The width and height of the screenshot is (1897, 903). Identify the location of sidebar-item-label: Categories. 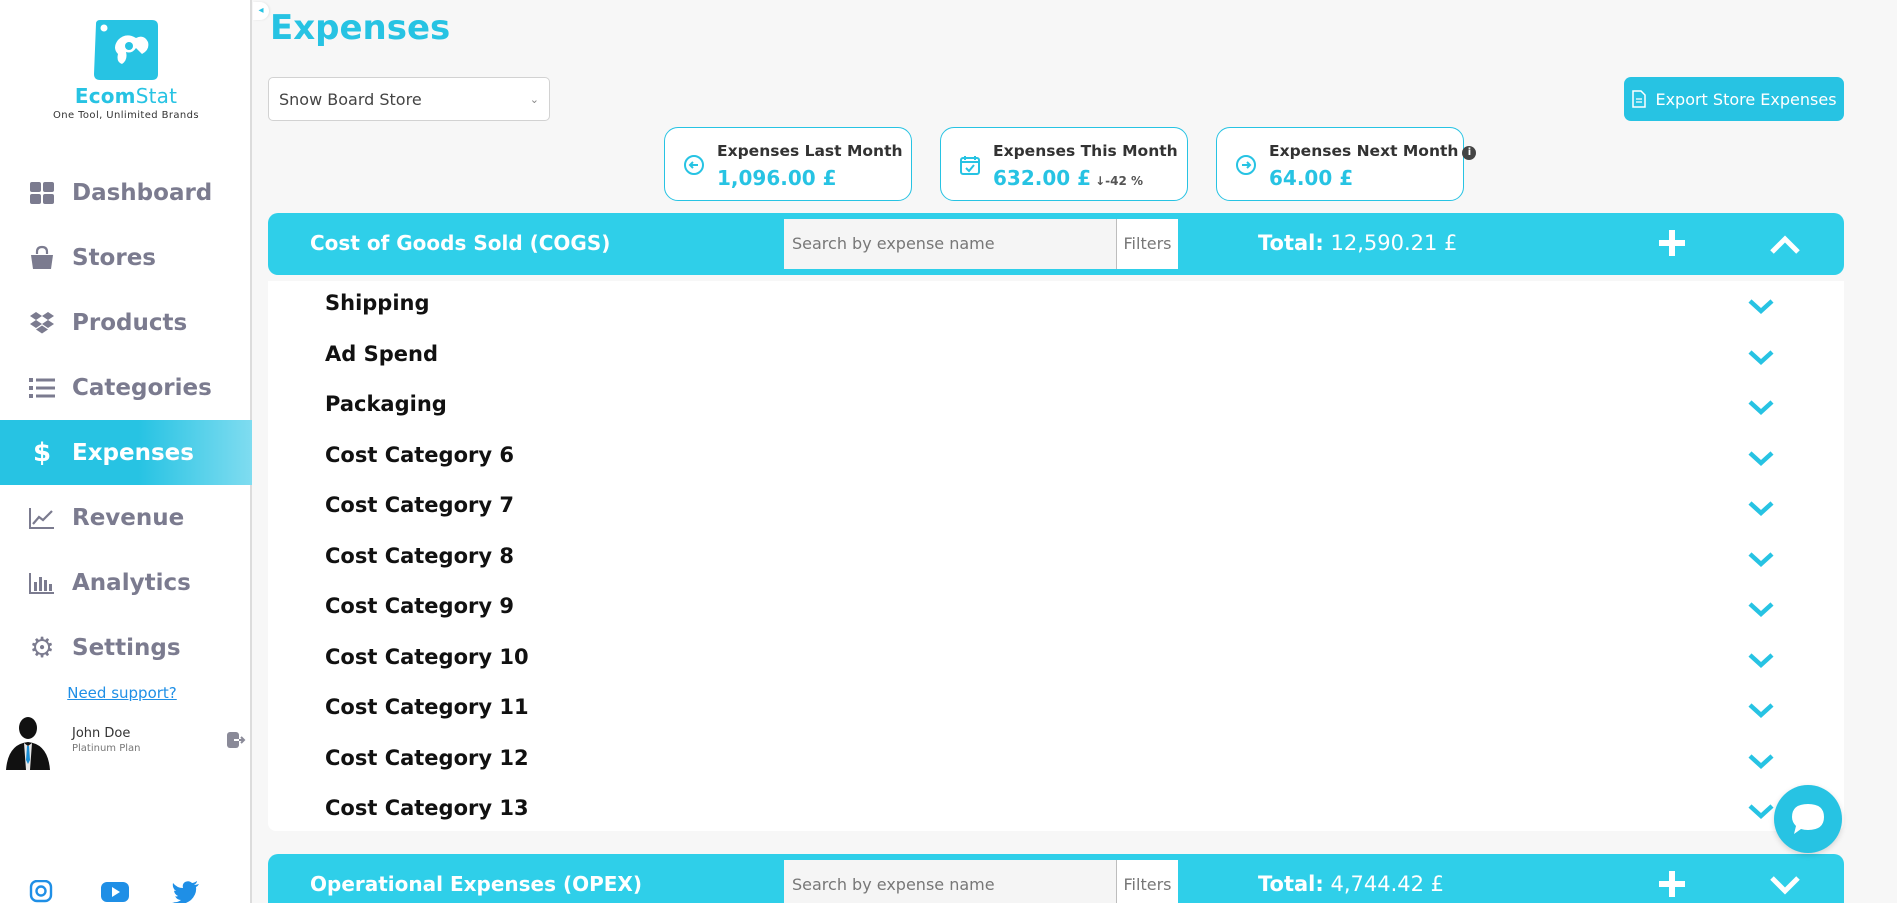
(142, 387).